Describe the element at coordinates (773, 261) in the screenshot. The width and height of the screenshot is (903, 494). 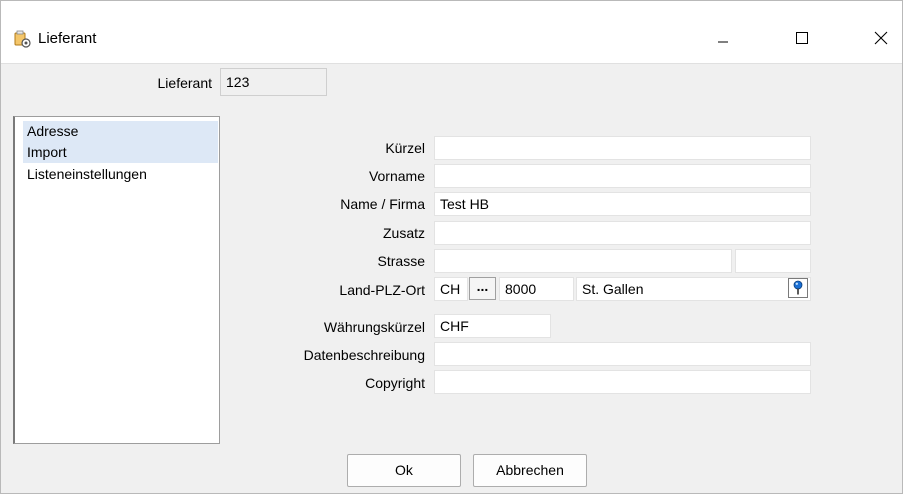
I see `hausnummer-input` at that location.